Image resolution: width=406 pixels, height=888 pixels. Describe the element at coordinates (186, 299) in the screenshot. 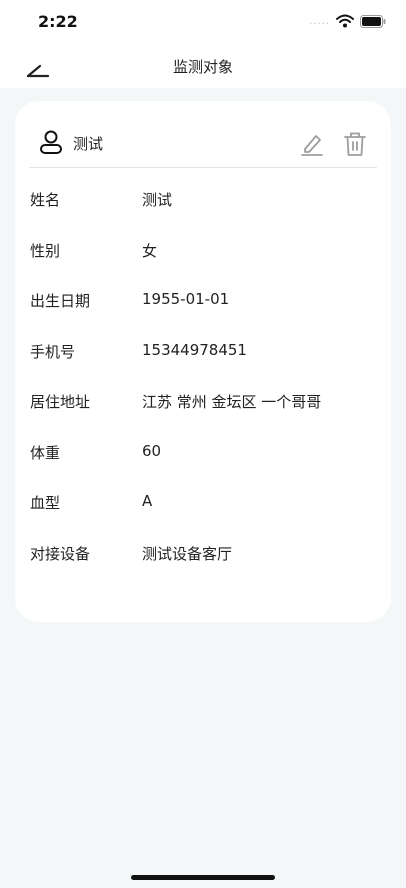

I see `row-value: 1955-01-01` at that location.